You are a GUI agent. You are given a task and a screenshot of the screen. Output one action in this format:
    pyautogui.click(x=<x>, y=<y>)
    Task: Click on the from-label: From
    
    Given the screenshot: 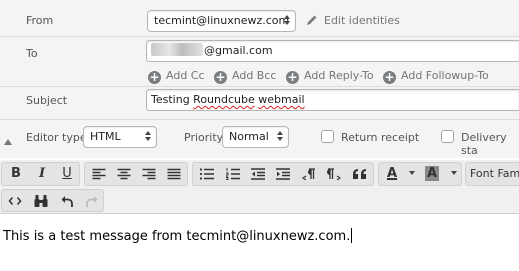 What is the action you would take?
    pyautogui.click(x=40, y=20)
    